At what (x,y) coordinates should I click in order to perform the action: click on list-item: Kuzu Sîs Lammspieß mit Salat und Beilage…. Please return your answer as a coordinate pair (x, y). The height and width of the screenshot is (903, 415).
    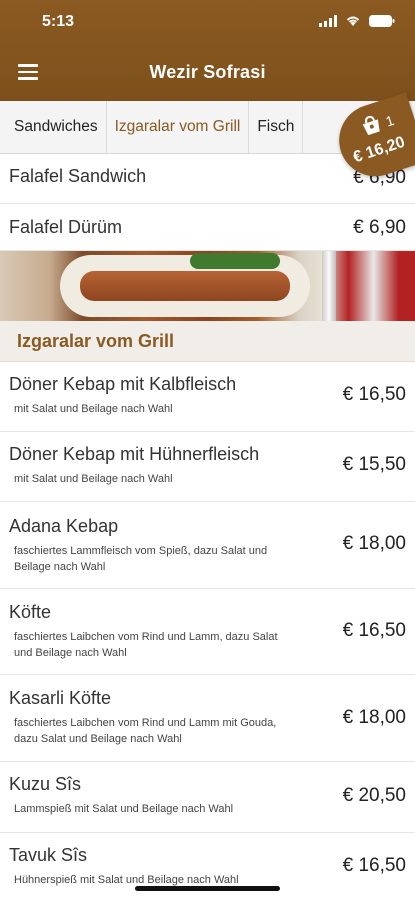
    Looking at the image, I should click on (207, 797).